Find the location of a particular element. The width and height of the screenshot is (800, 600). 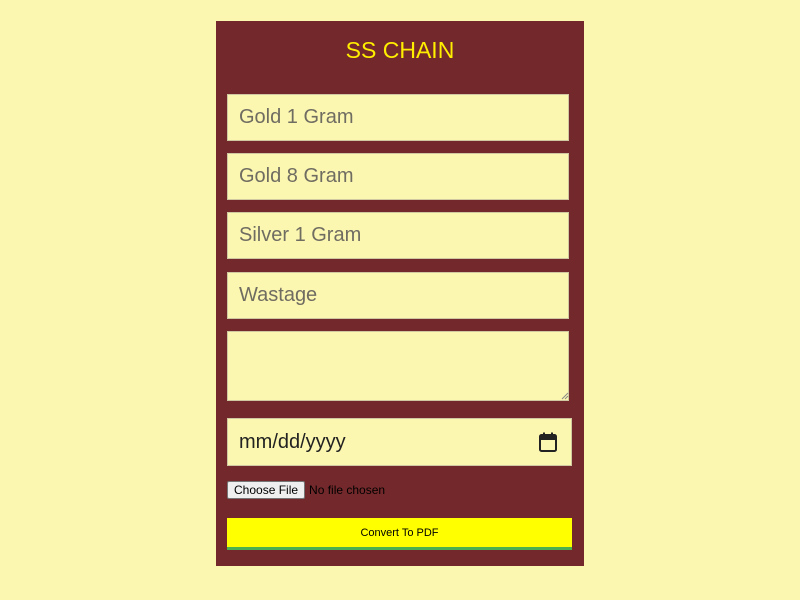

file-status-text: No file chosen is located at coordinates (347, 490).